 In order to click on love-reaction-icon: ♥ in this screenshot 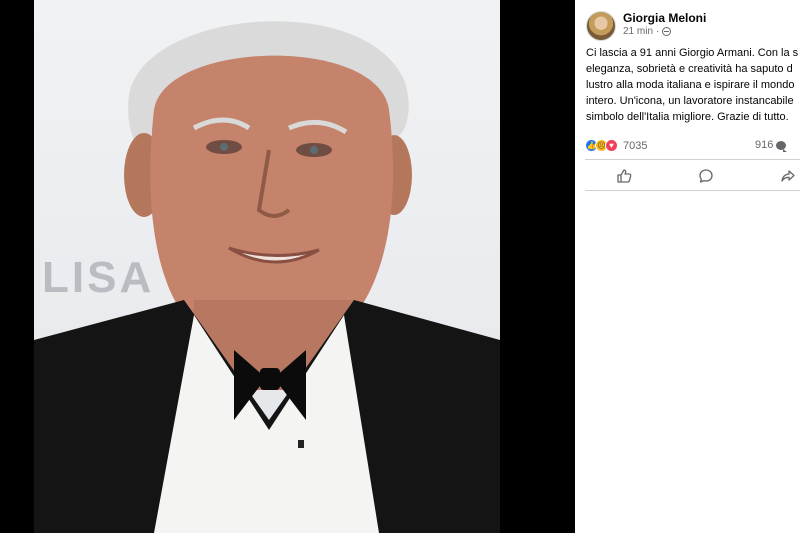, I will do `click(611, 145)`.